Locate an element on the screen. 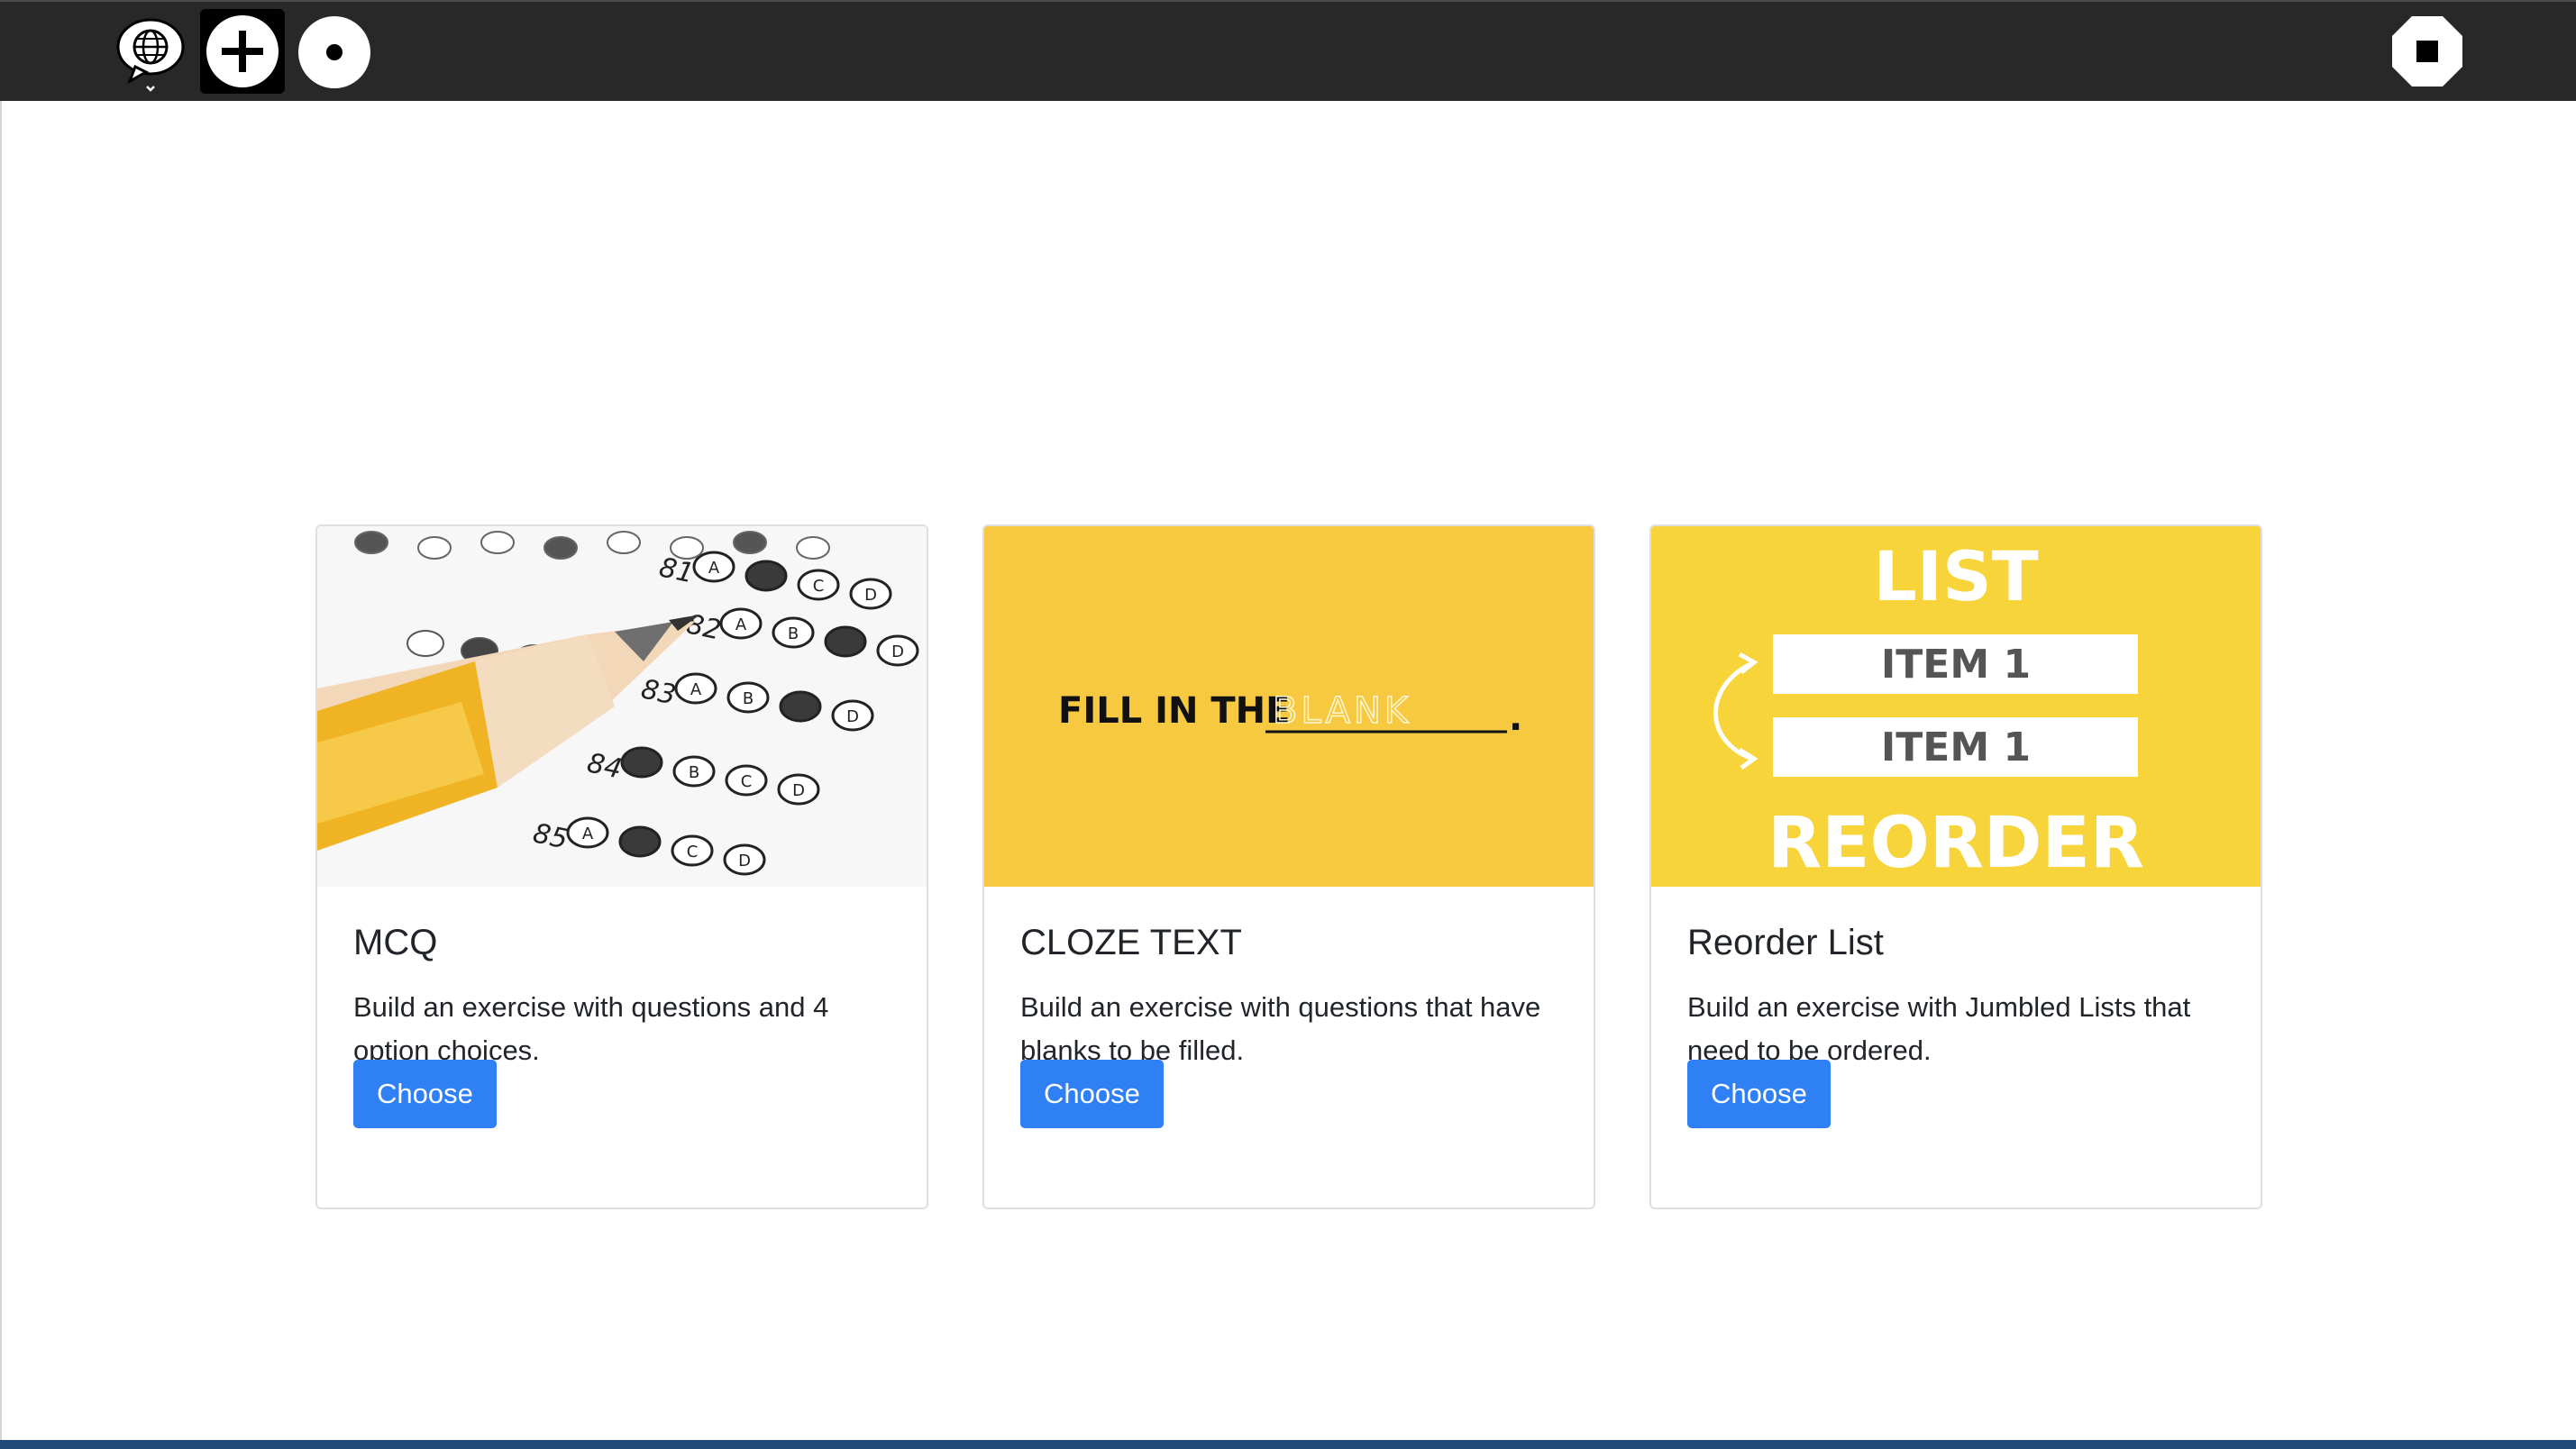 This screenshot has width=2576, height=1449. network-chat-button is located at coordinates (150, 51).